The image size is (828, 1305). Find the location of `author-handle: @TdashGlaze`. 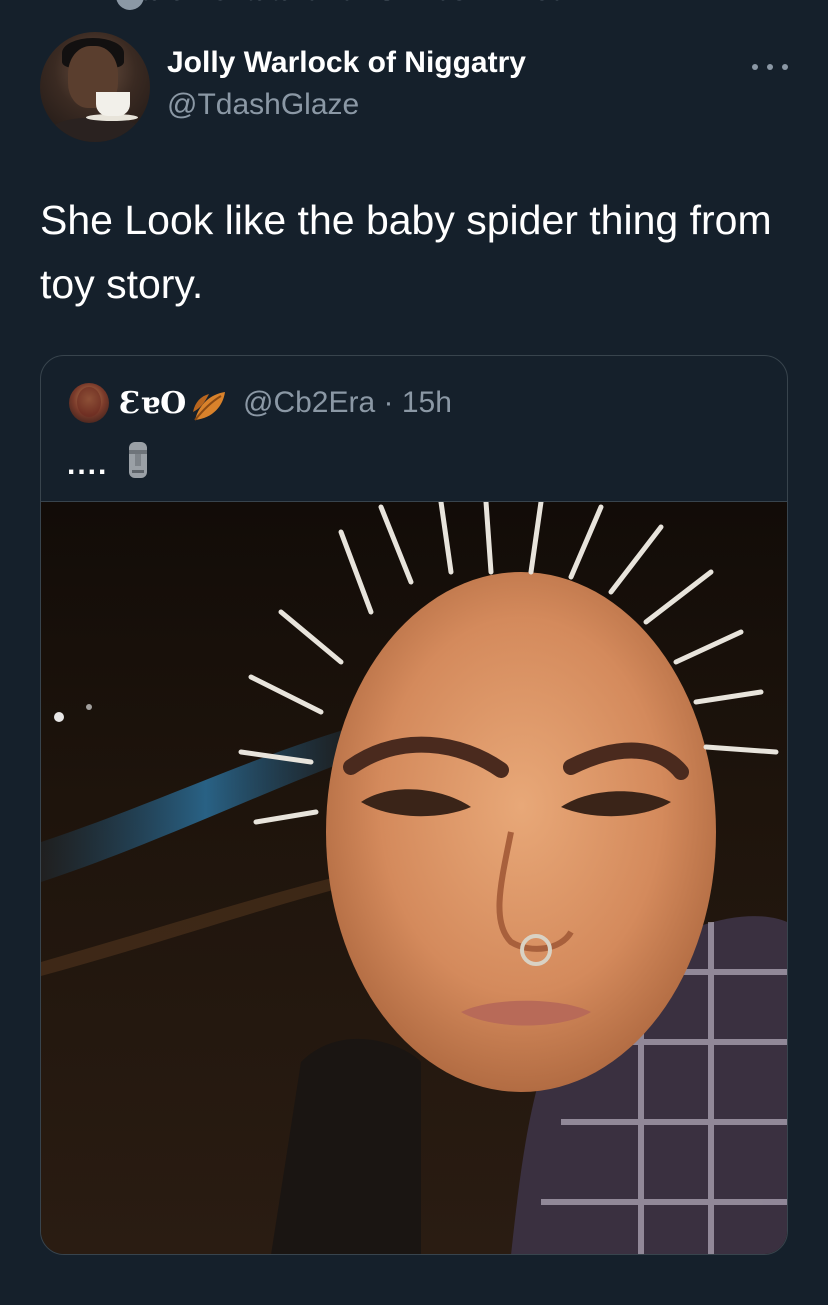

author-handle: @TdashGlaze is located at coordinates (263, 105).